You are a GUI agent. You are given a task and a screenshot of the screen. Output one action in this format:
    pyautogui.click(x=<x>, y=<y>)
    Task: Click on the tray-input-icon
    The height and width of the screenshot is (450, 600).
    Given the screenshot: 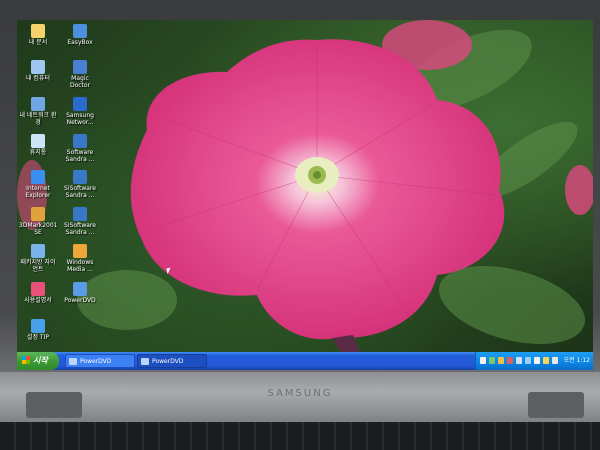 What is the action you would take?
    pyautogui.click(x=537, y=360)
    